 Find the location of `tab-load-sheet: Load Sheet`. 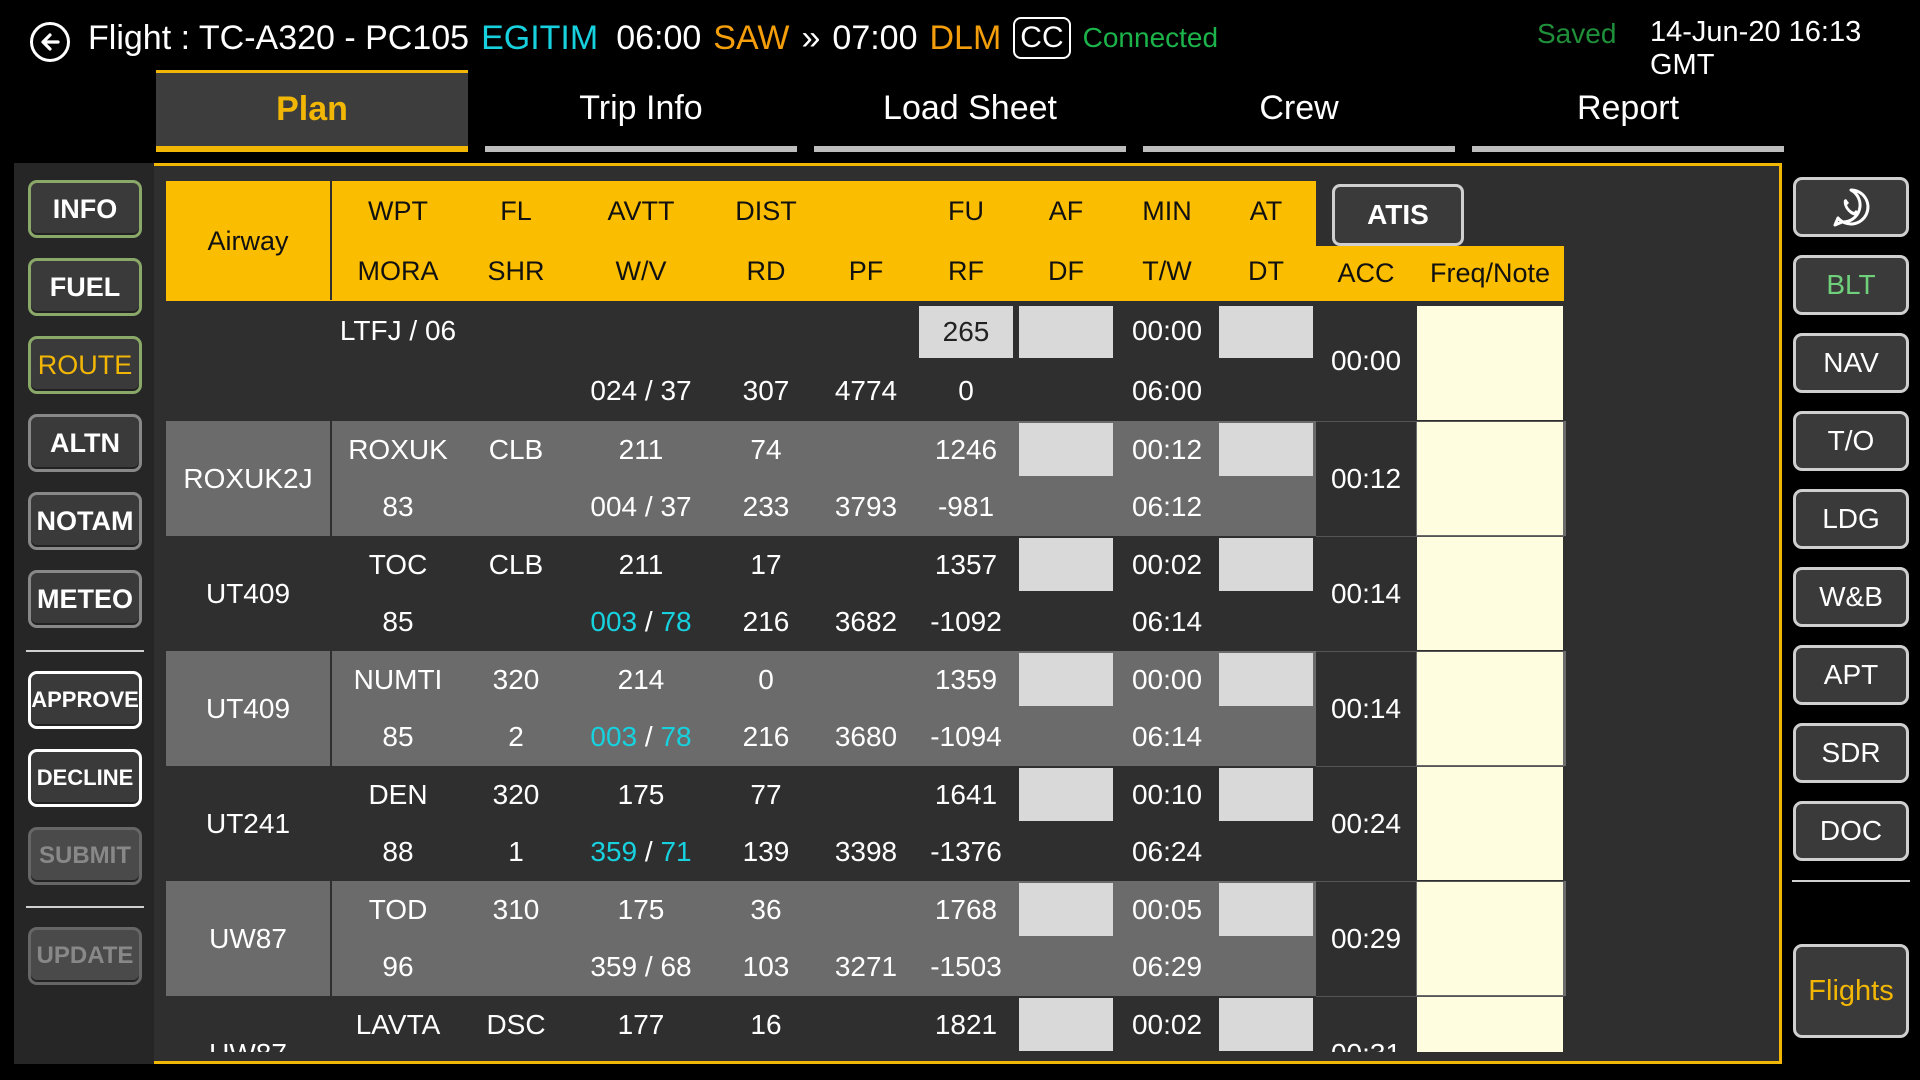

tab-load-sheet: Load Sheet is located at coordinates (970, 111).